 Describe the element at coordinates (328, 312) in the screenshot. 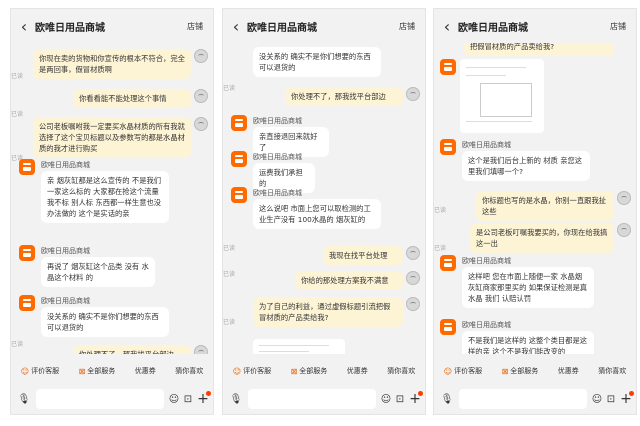

I see `user-message: 为了自己的利益，通过虚假标题引流把假冒材质的产品卖给我?` at that location.